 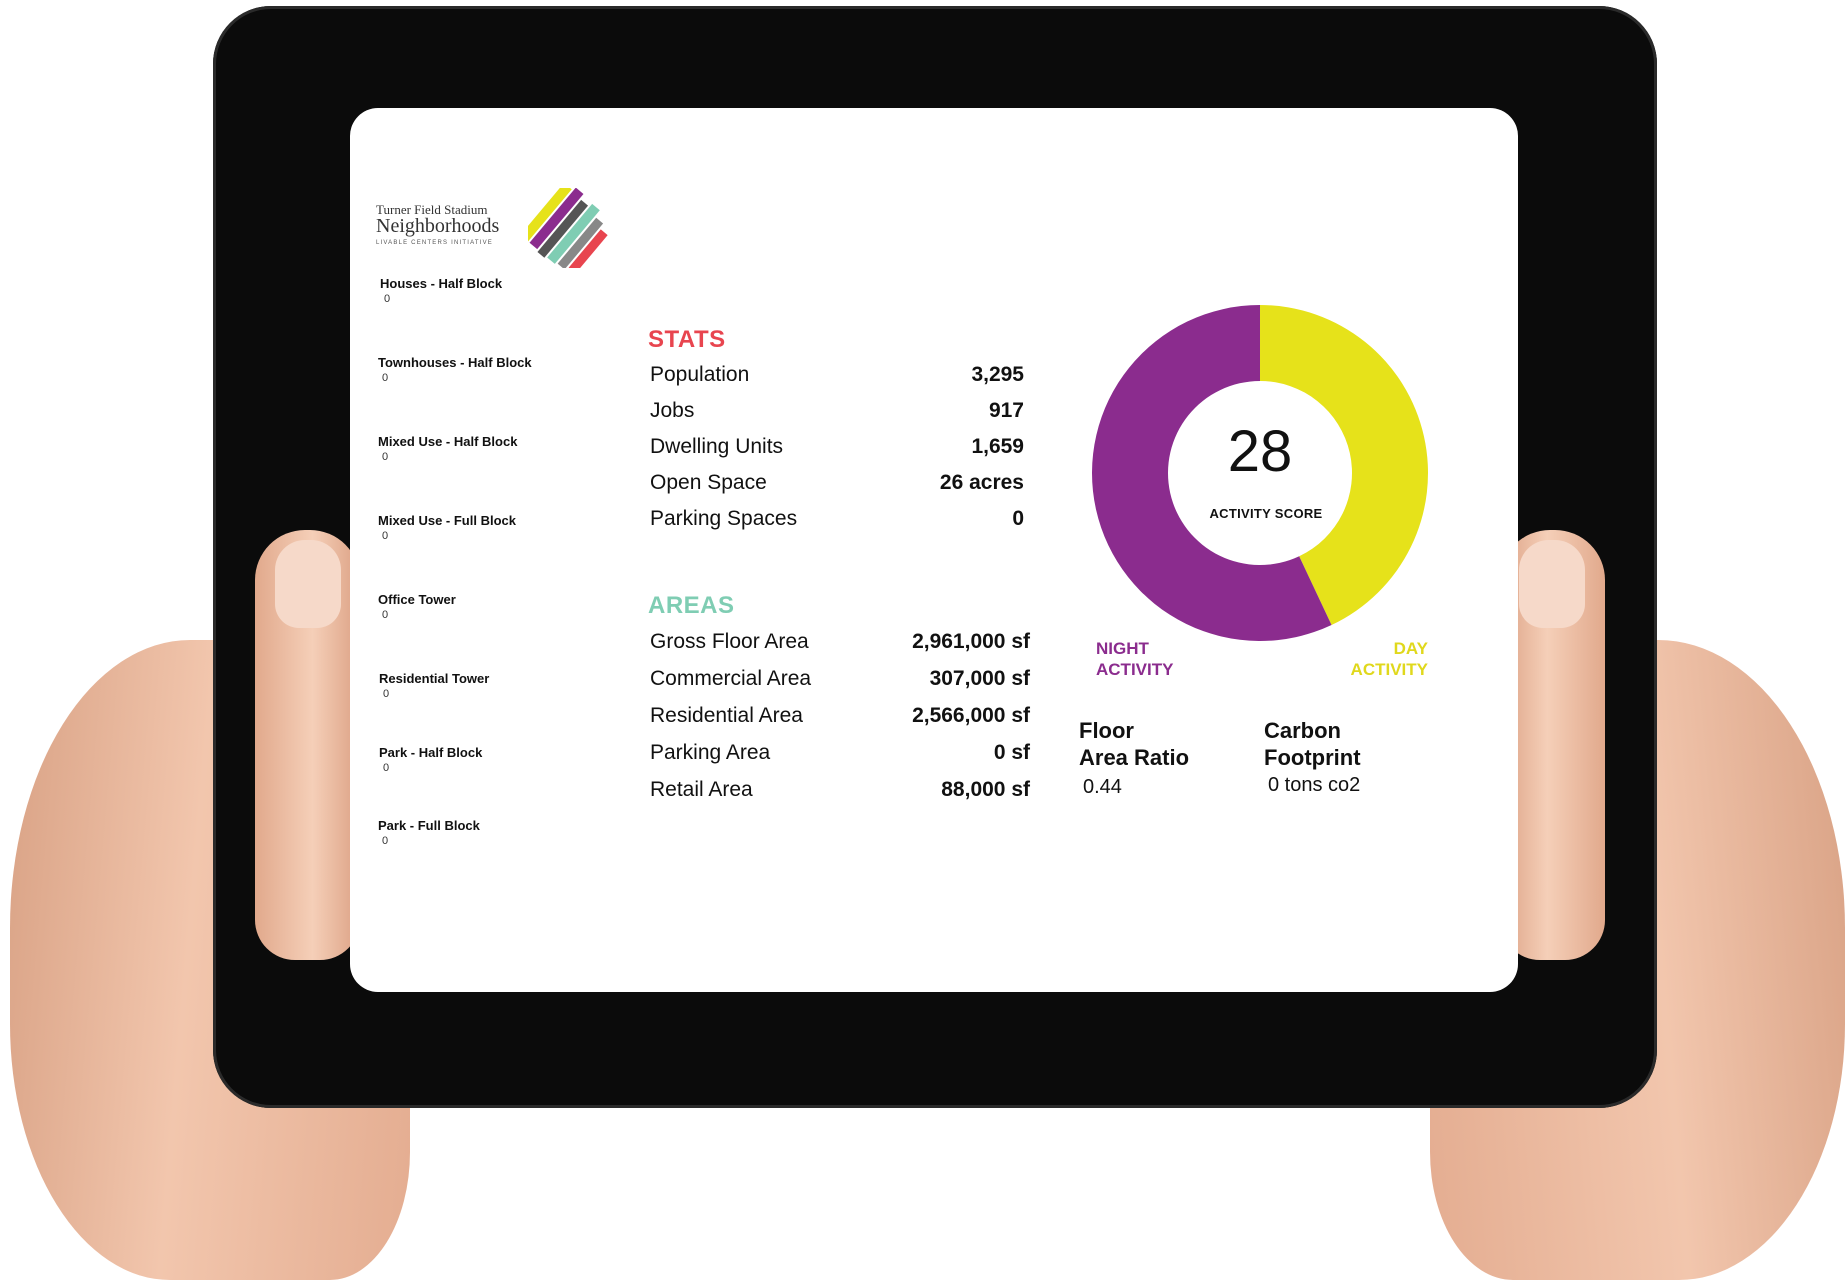 I want to click on area-value: 2,961,000 sf, so click(x=971, y=641).